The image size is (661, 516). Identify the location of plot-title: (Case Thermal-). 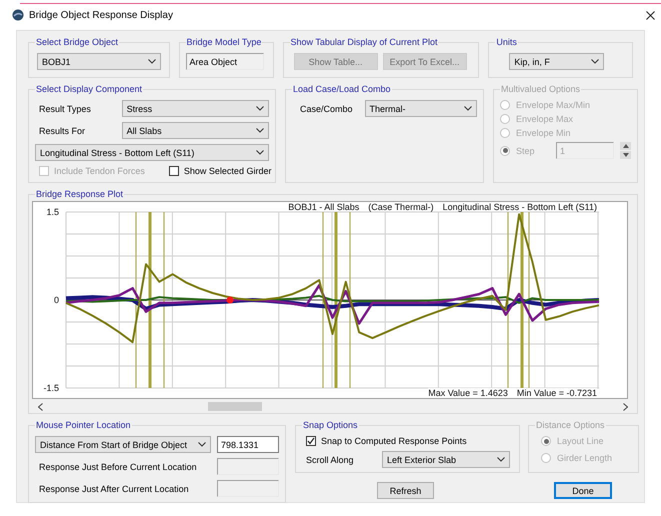
(401, 207).